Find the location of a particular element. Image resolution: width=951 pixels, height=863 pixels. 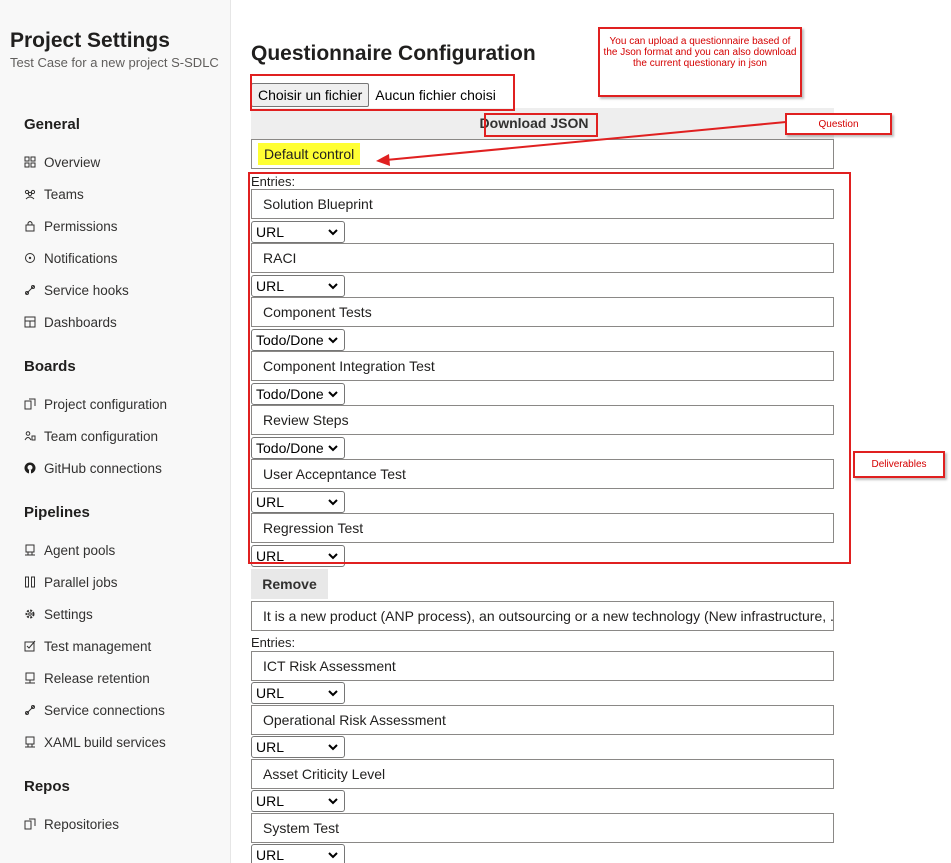

parallel-jobs-icon is located at coordinates (30, 582).